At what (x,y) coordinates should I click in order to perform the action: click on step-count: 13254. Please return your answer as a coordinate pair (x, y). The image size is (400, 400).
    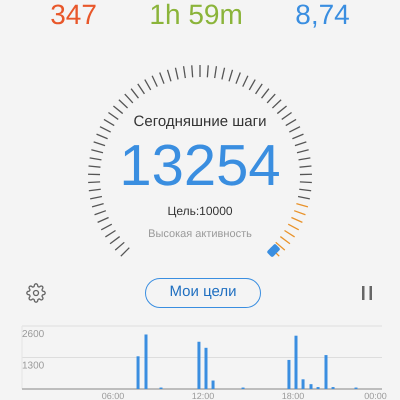
    Looking at the image, I should click on (200, 166).